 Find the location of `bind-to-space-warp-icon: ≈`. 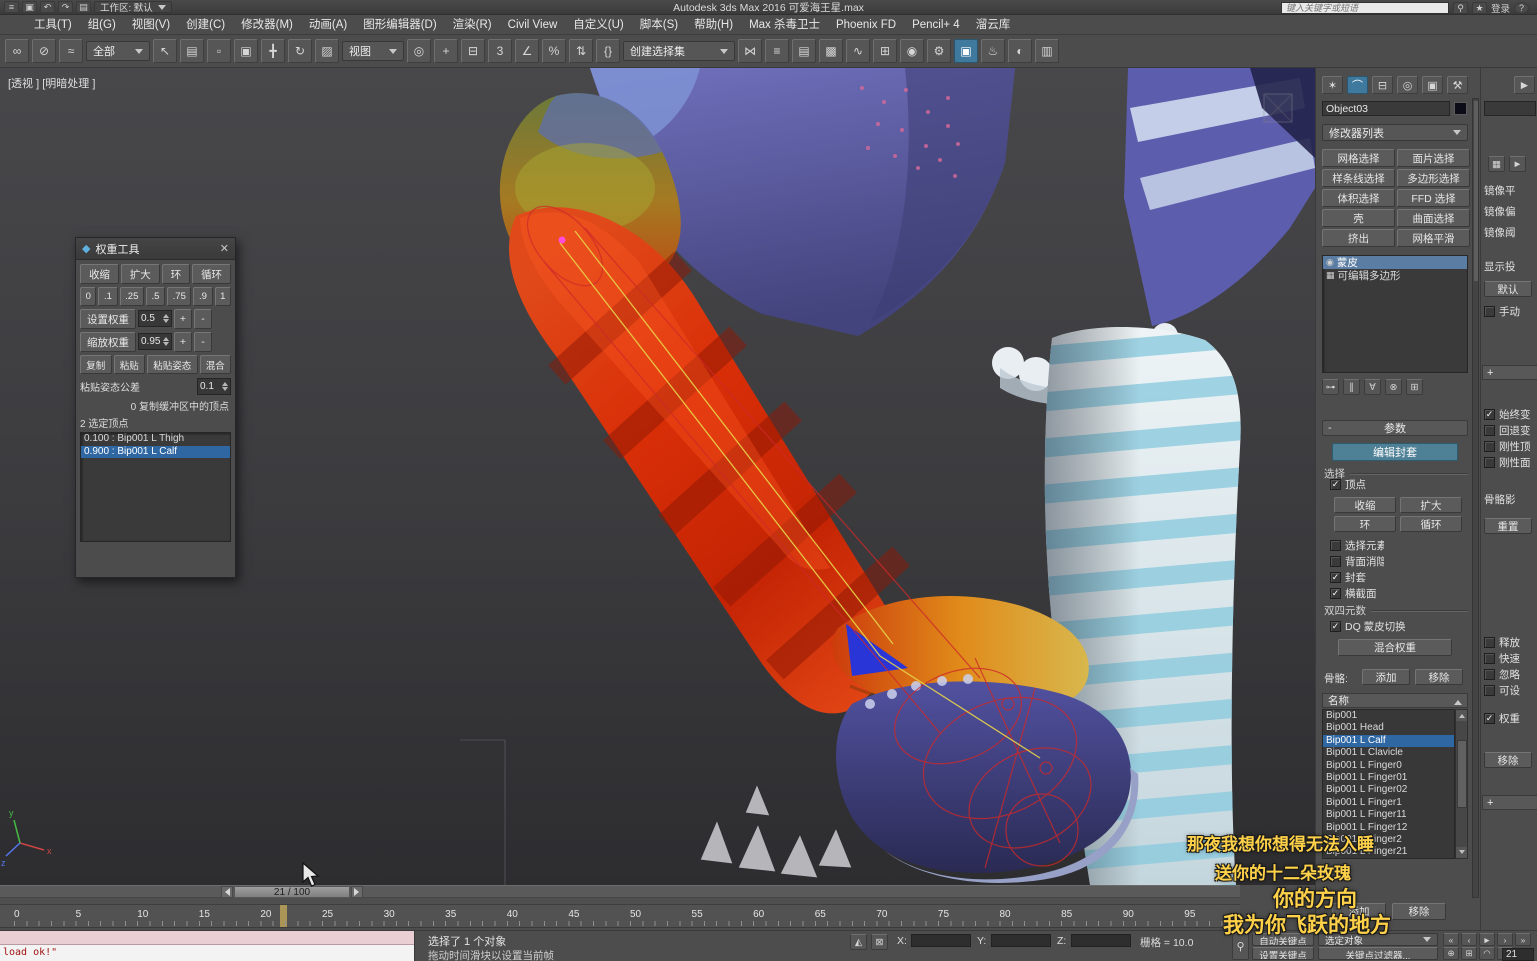

bind-to-space-warp-icon: ≈ is located at coordinates (71, 51).